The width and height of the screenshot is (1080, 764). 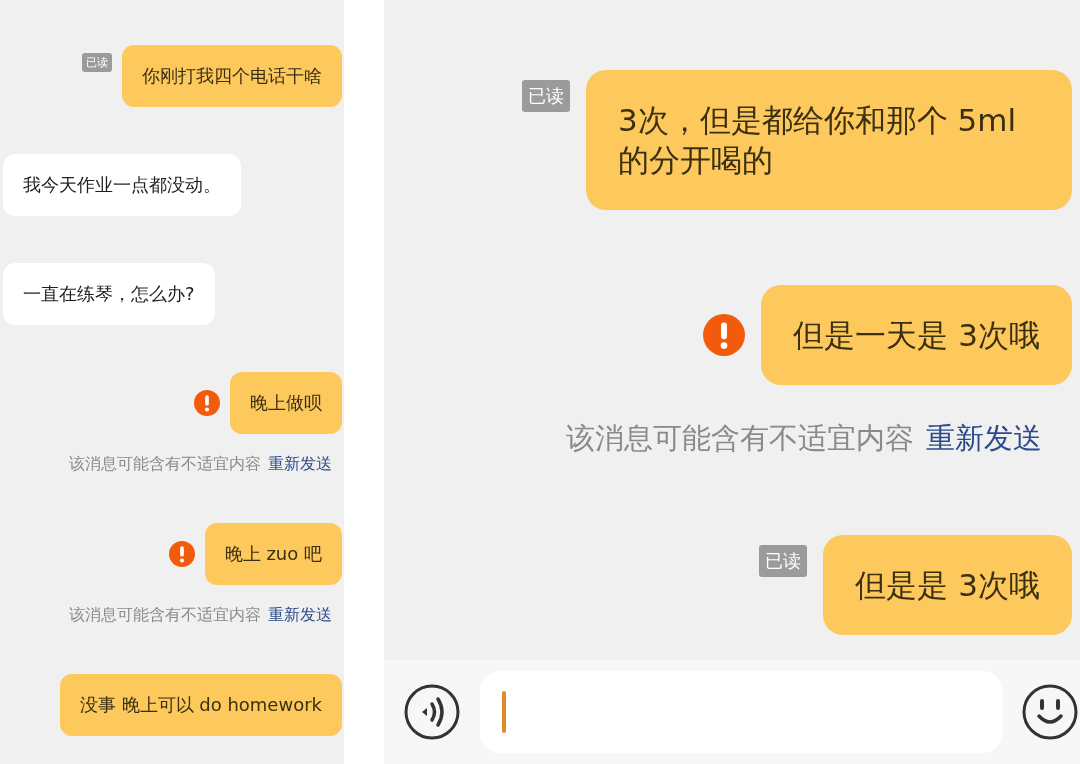 I want to click on message-input, so click(x=741, y=712).